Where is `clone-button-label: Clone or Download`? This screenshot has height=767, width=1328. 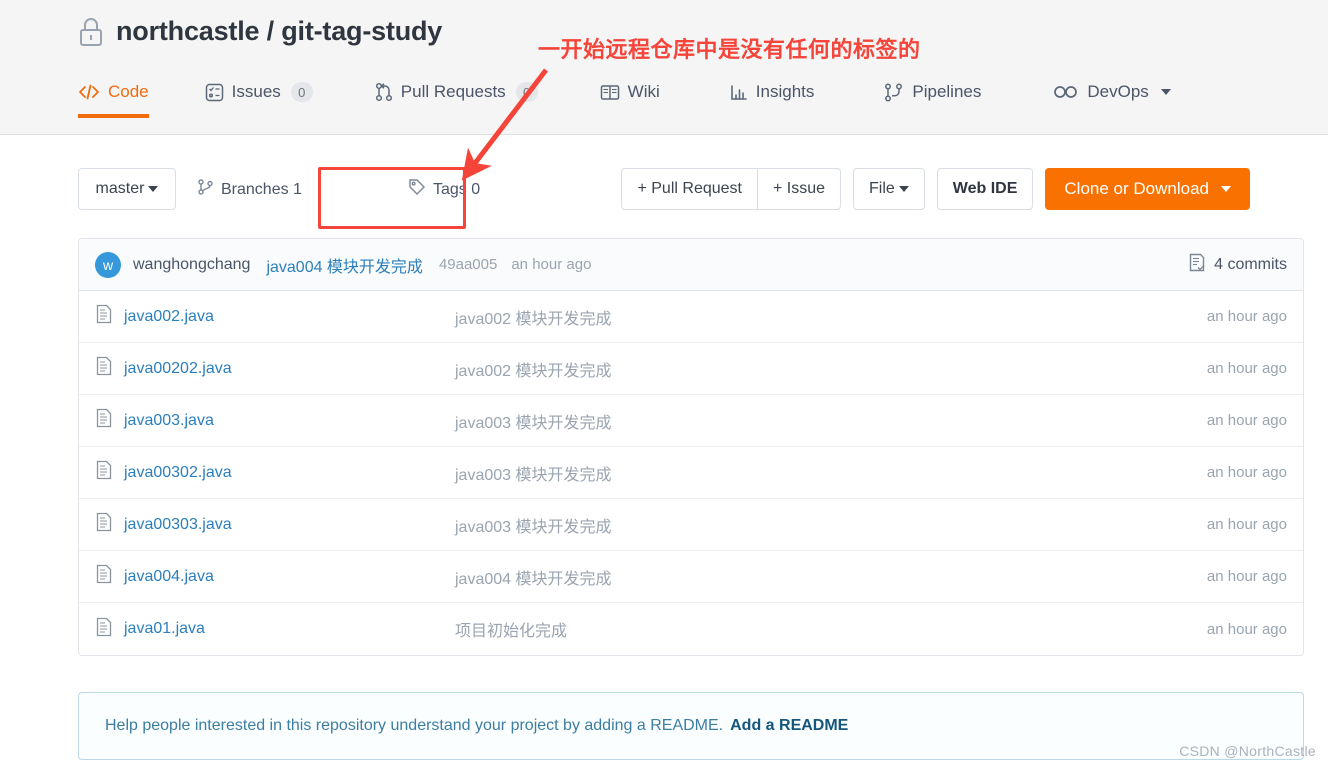
clone-button-label: Clone or Download is located at coordinates (1136, 188).